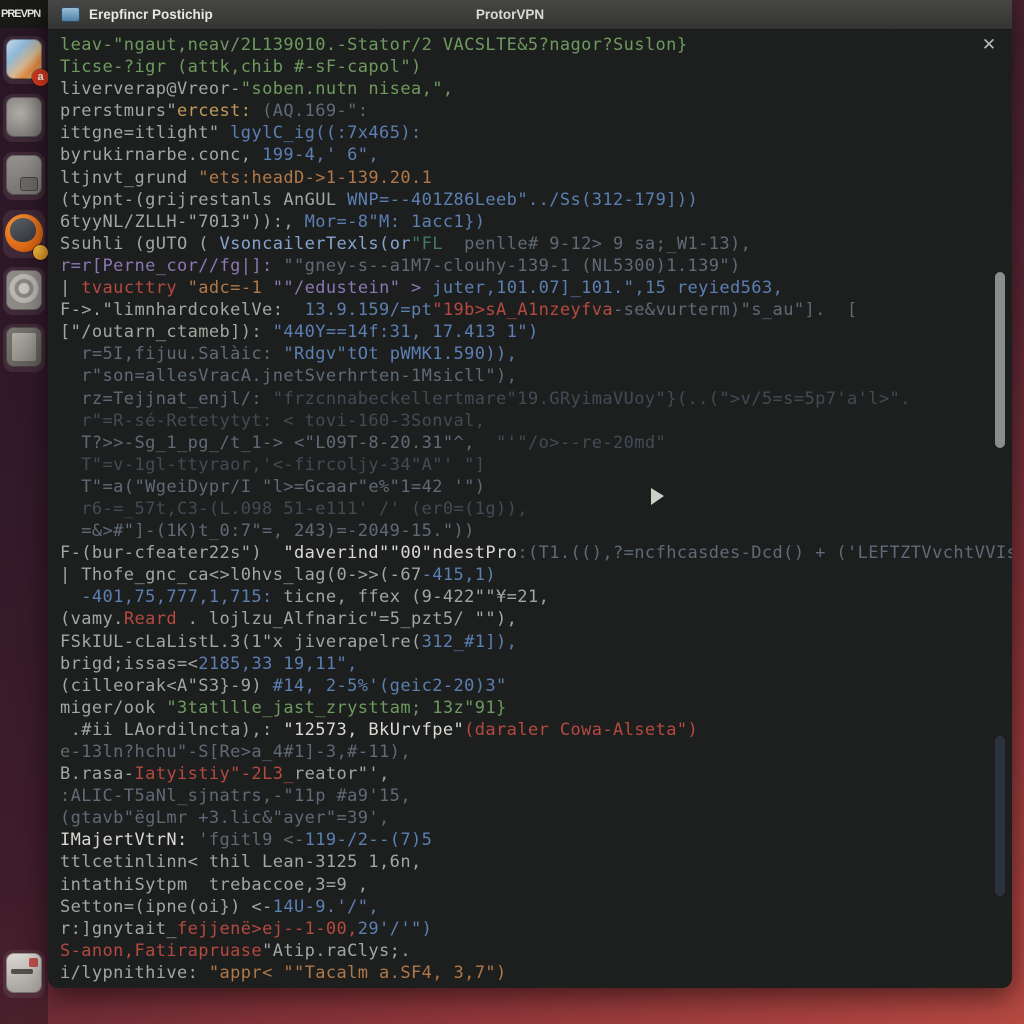 Image resolution: width=1024 pixels, height=1024 pixels. I want to click on code-token: Ticse-?igr (attk,chib #-sF-capol"), so click(241, 67).